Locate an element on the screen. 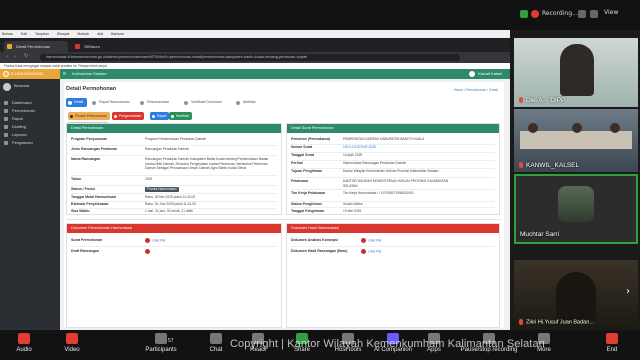 This screenshot has height=360, width=640. sidebar-item-dashboard: Dashboard is located at coordinates (18, 102).